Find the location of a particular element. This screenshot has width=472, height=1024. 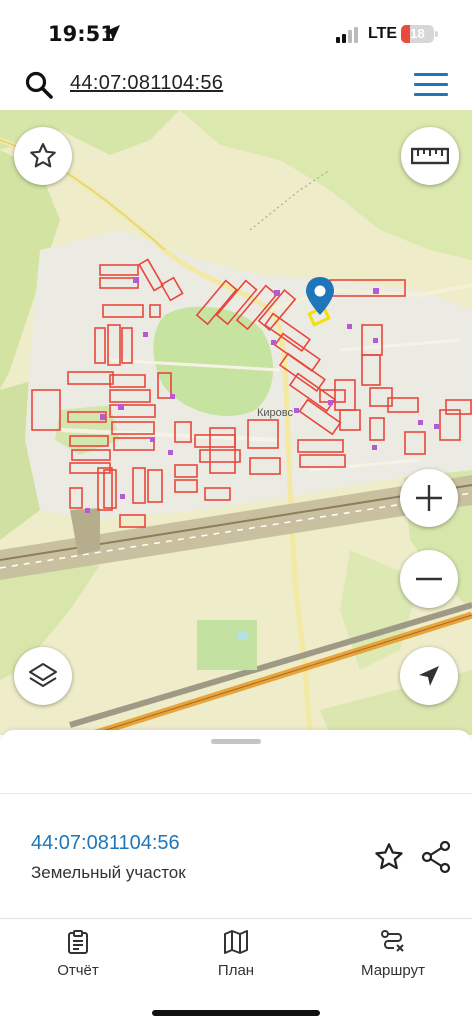

bottom-navigation: Отчёт План Маршрут is located at coordinates (236, 971).